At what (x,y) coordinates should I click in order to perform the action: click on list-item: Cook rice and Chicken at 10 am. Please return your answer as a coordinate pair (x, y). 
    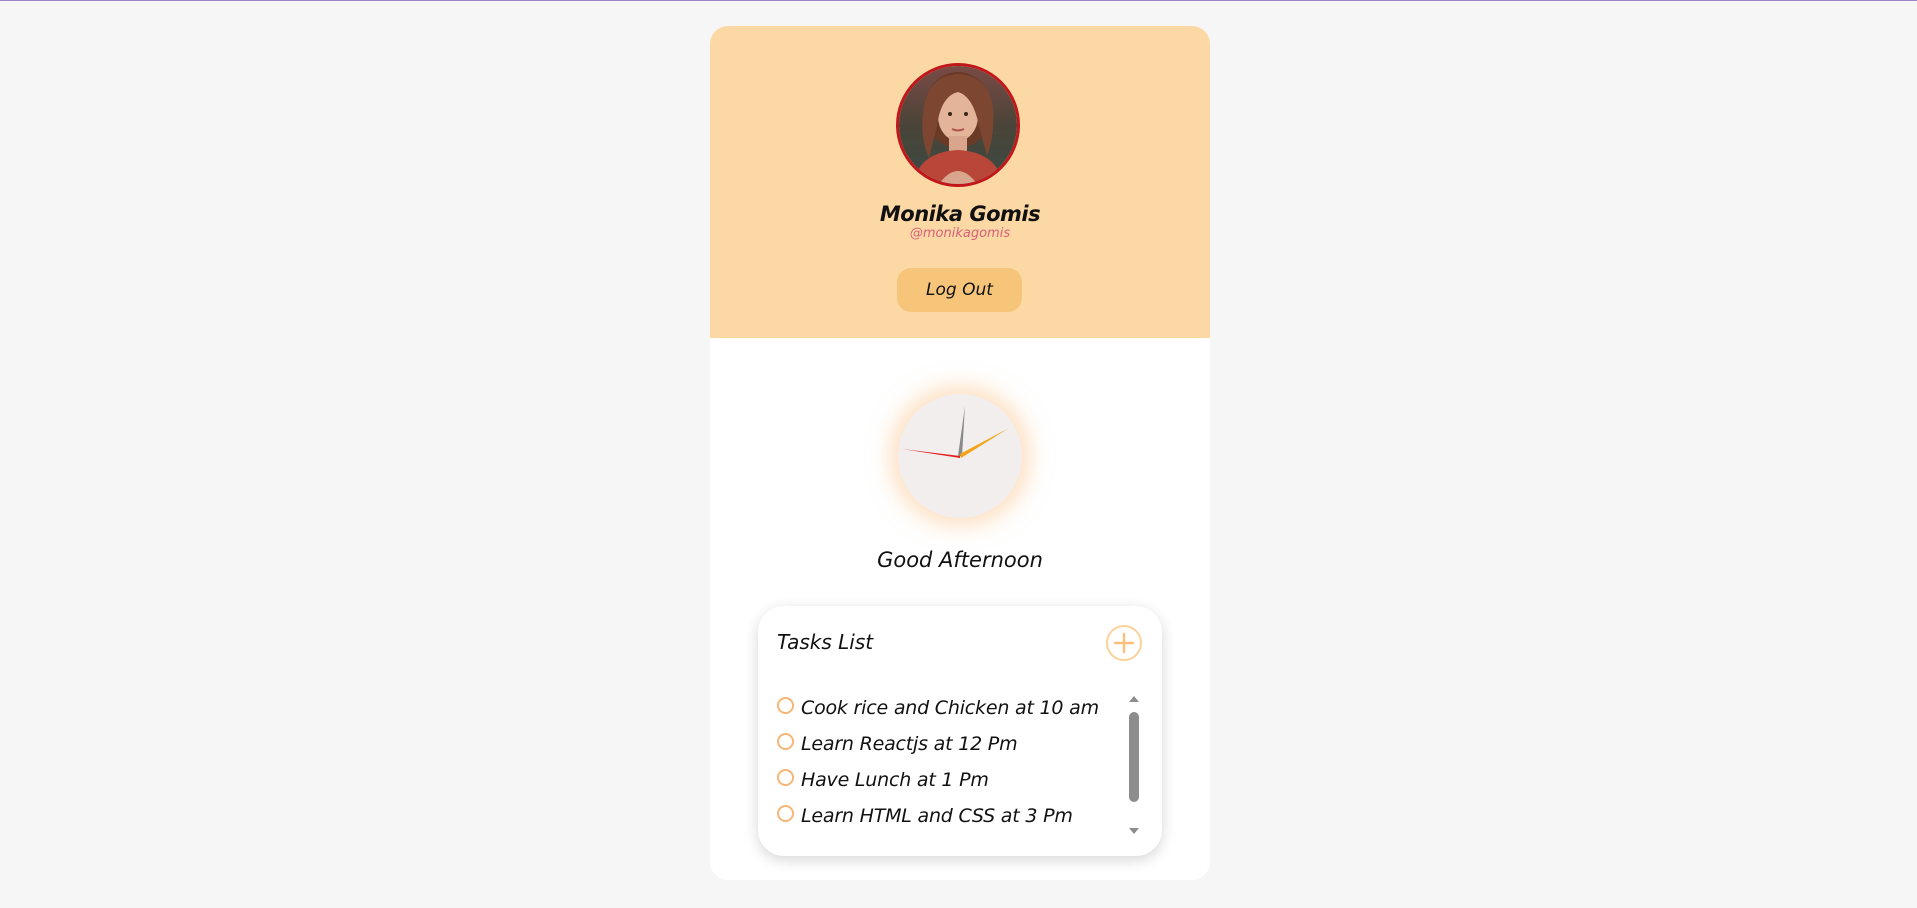
    Looking at the image, I should click on (957, 708).